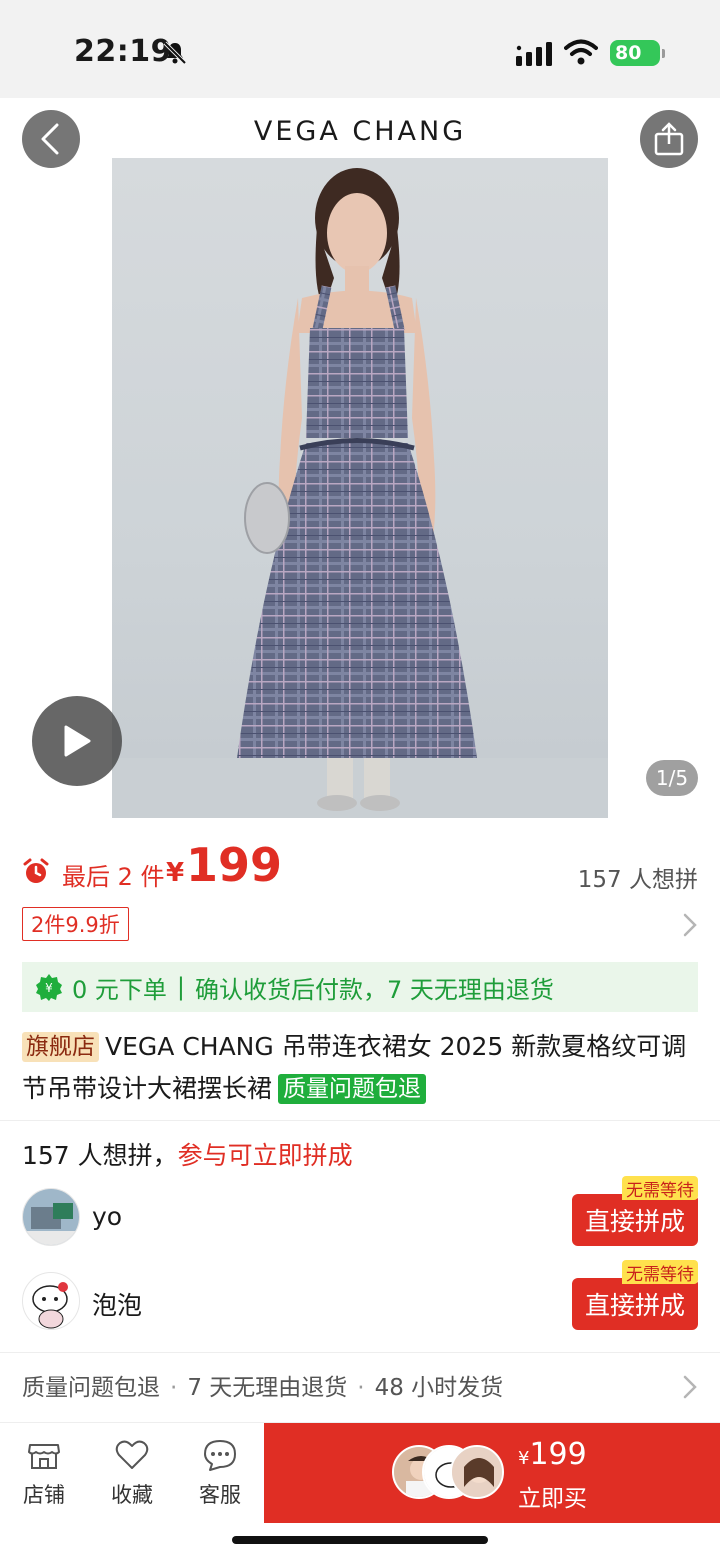 This screenshot has width=720, height=1560. Describe the element at coordinates (175, 53) in the screenshot. I see `bell-muted-icon` at that location.